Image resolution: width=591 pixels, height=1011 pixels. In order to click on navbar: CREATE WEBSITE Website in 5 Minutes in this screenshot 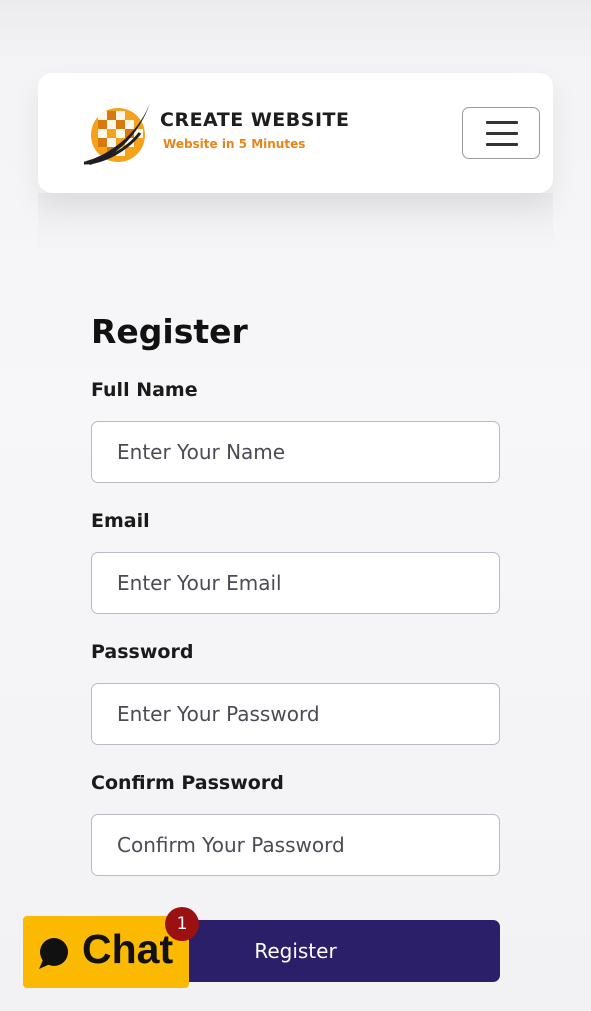, I will do `click(295, 133)`.